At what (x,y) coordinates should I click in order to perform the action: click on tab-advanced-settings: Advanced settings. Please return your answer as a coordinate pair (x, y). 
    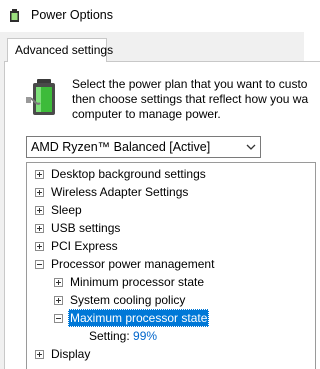
    Looking at the image, I should click on (60, 50).